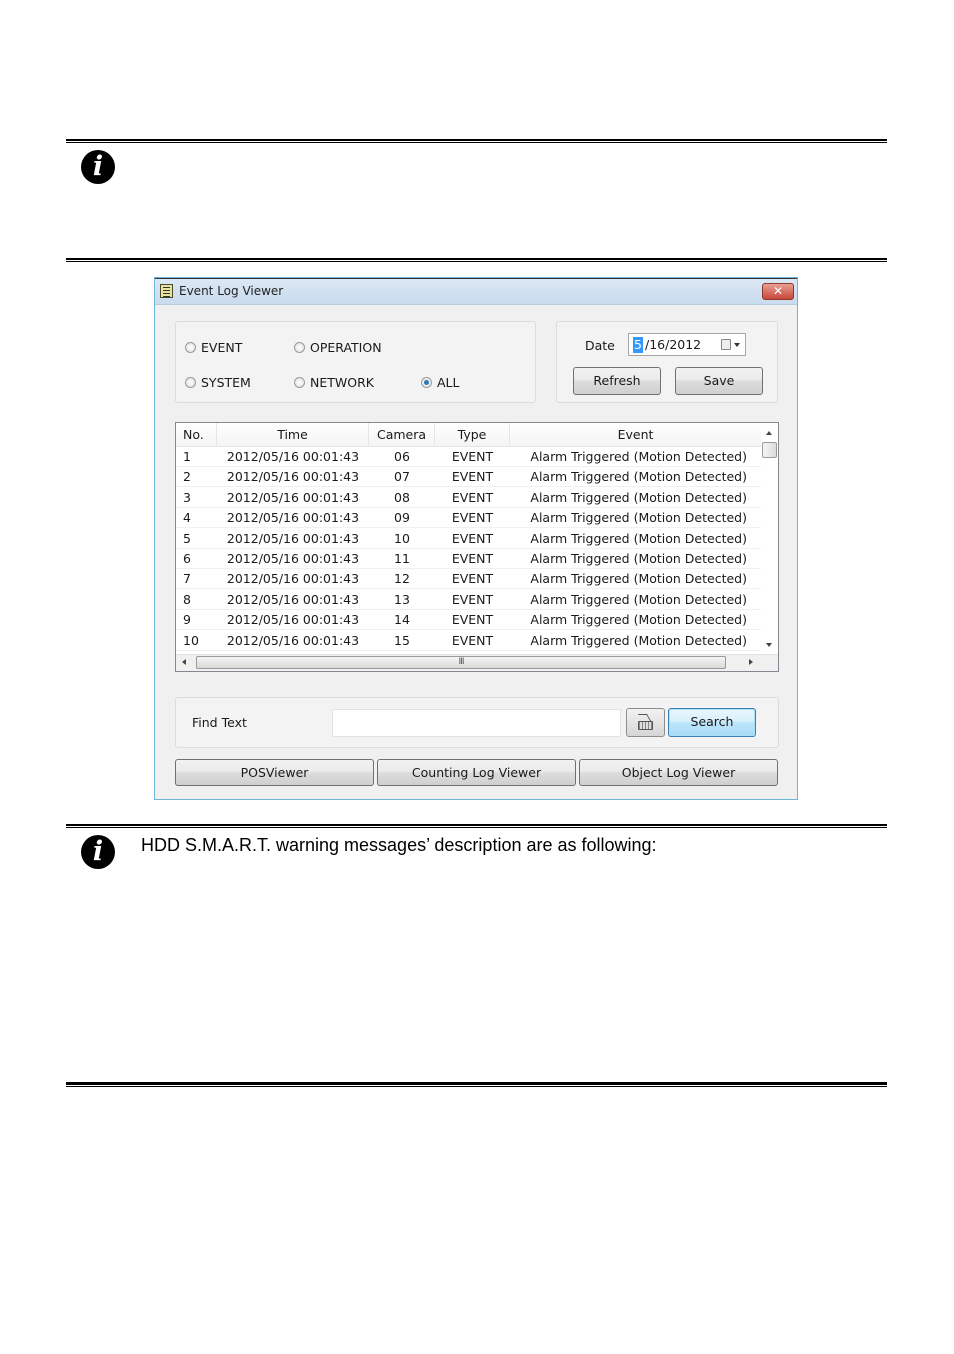  What do you see at coordinates (645, 725) in the screenshot?
I see `keyboard-icon` at bounding box center [645, 725].